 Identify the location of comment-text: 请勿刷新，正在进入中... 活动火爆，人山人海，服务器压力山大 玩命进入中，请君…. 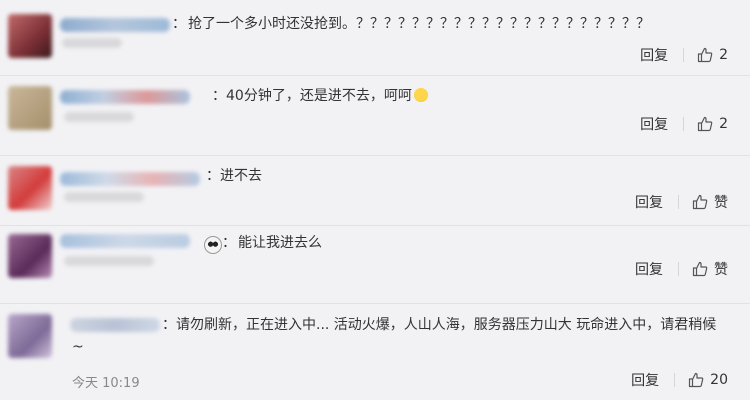
(394, 336).